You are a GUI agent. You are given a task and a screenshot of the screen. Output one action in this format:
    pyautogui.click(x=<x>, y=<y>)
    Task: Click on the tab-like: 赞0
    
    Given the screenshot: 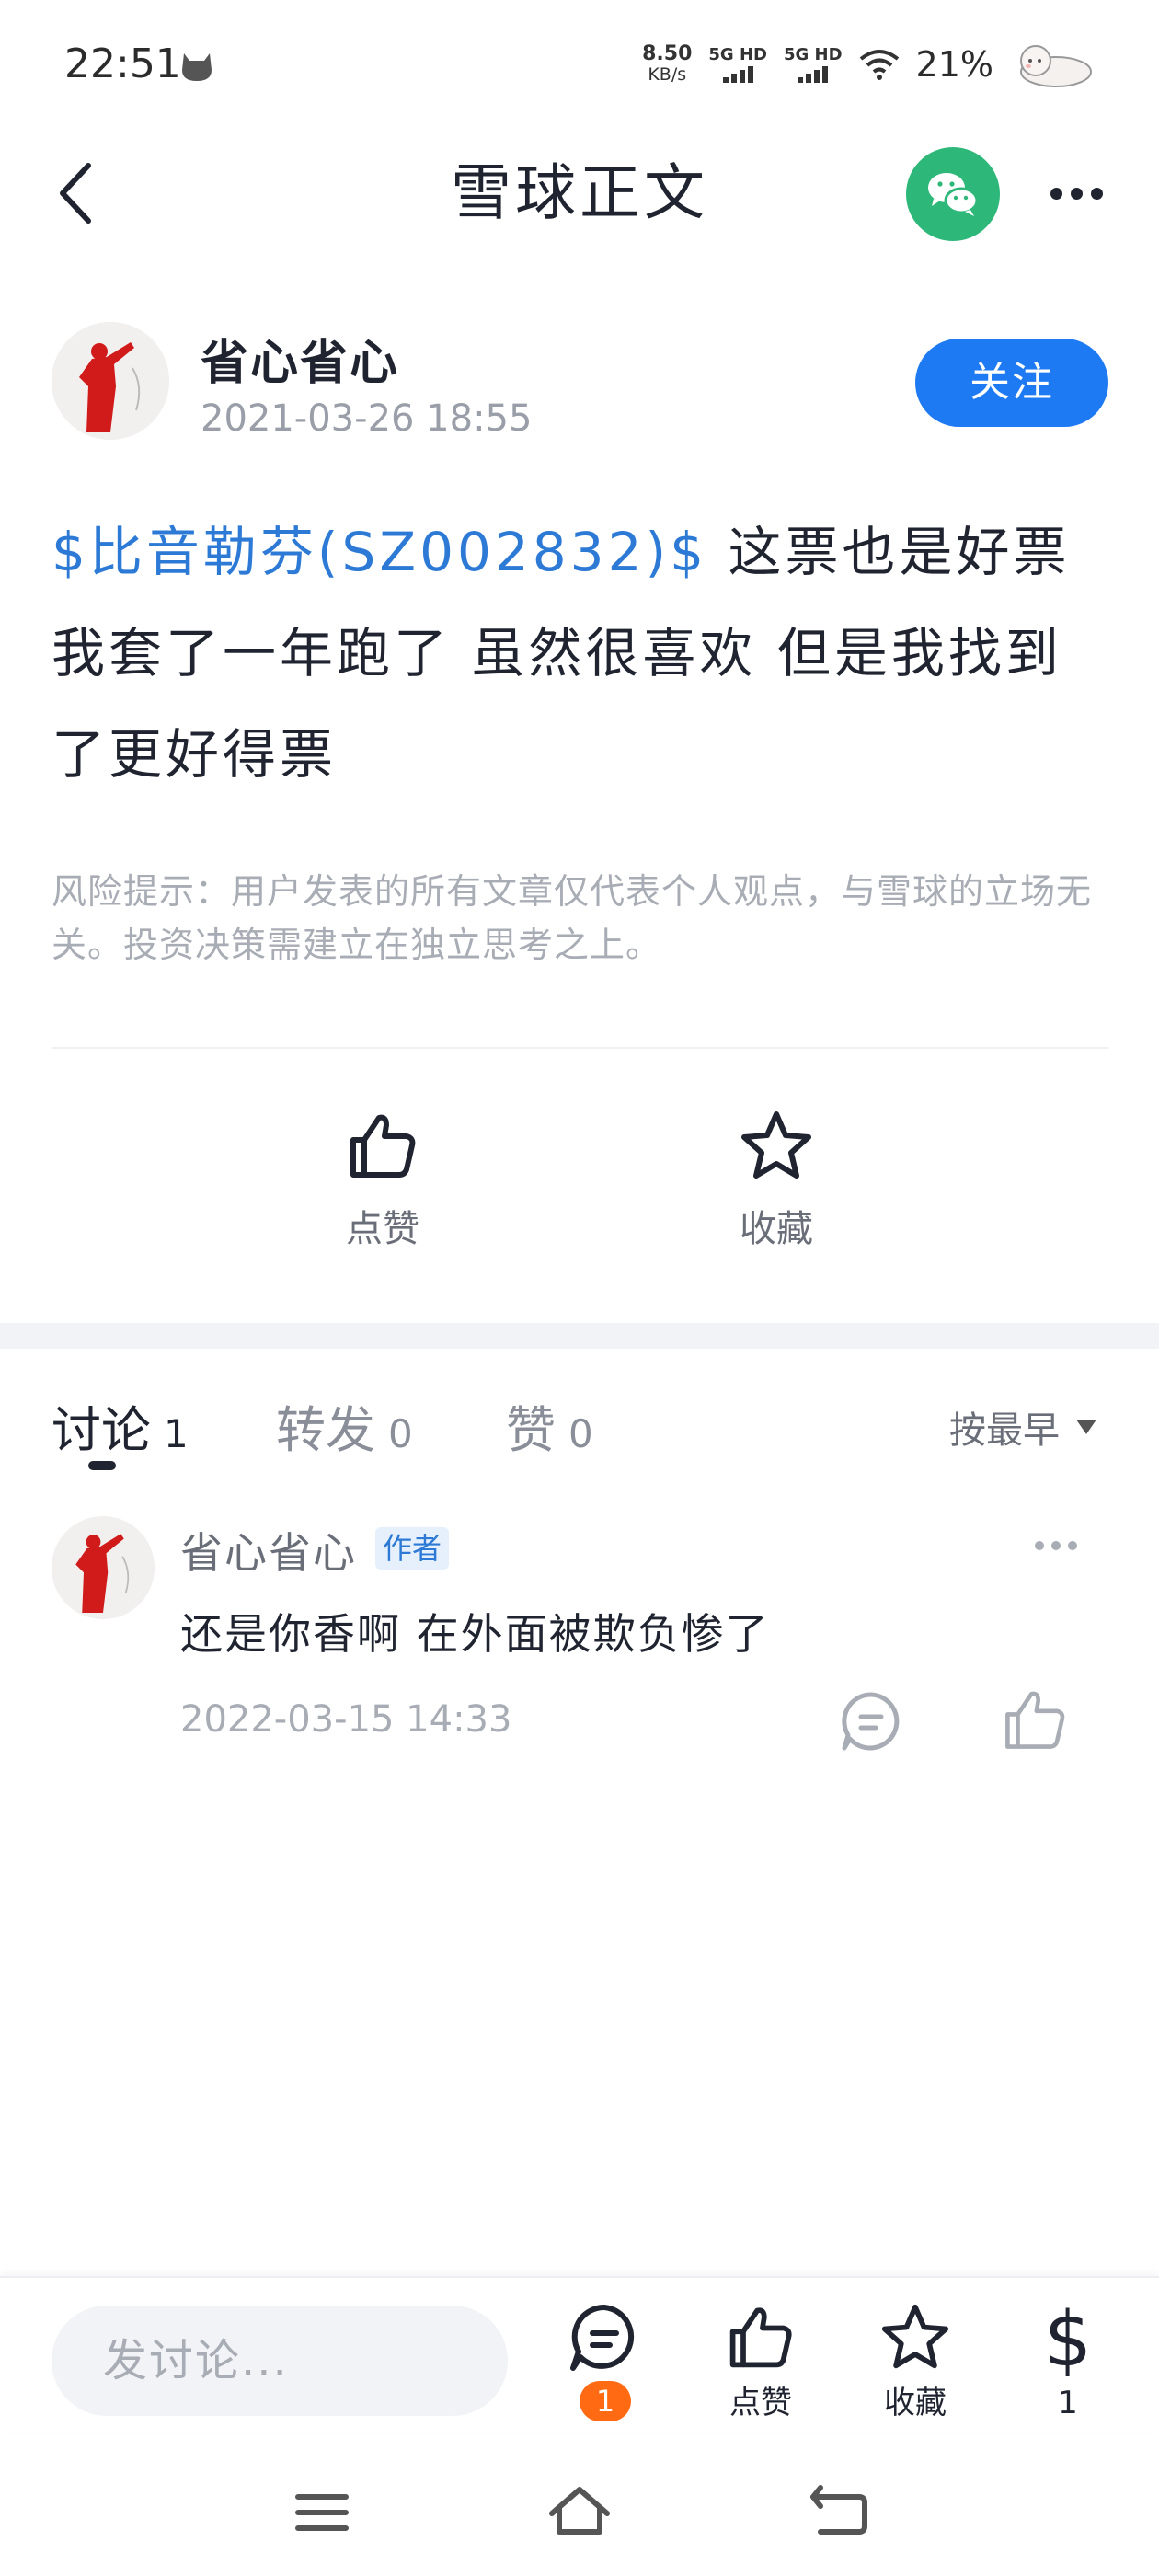 What is the action you would take?
    pyautogui.click(x=549, y=1425)
    